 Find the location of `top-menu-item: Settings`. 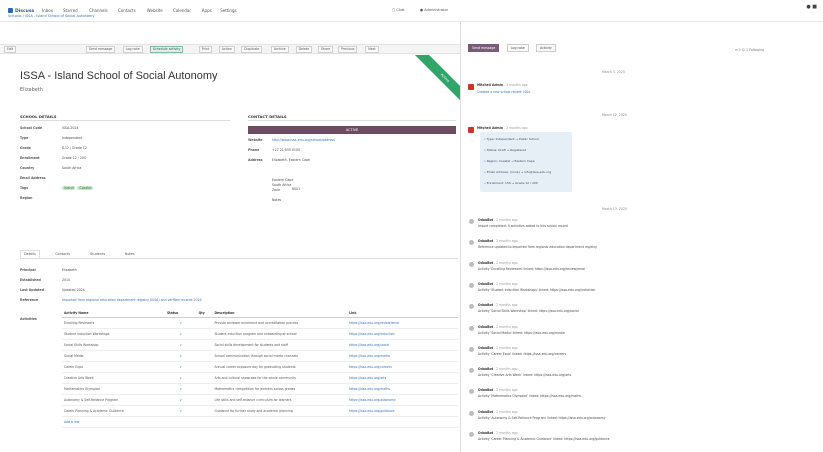

top-menu-item: Settings is located at coordinates (228, 10).